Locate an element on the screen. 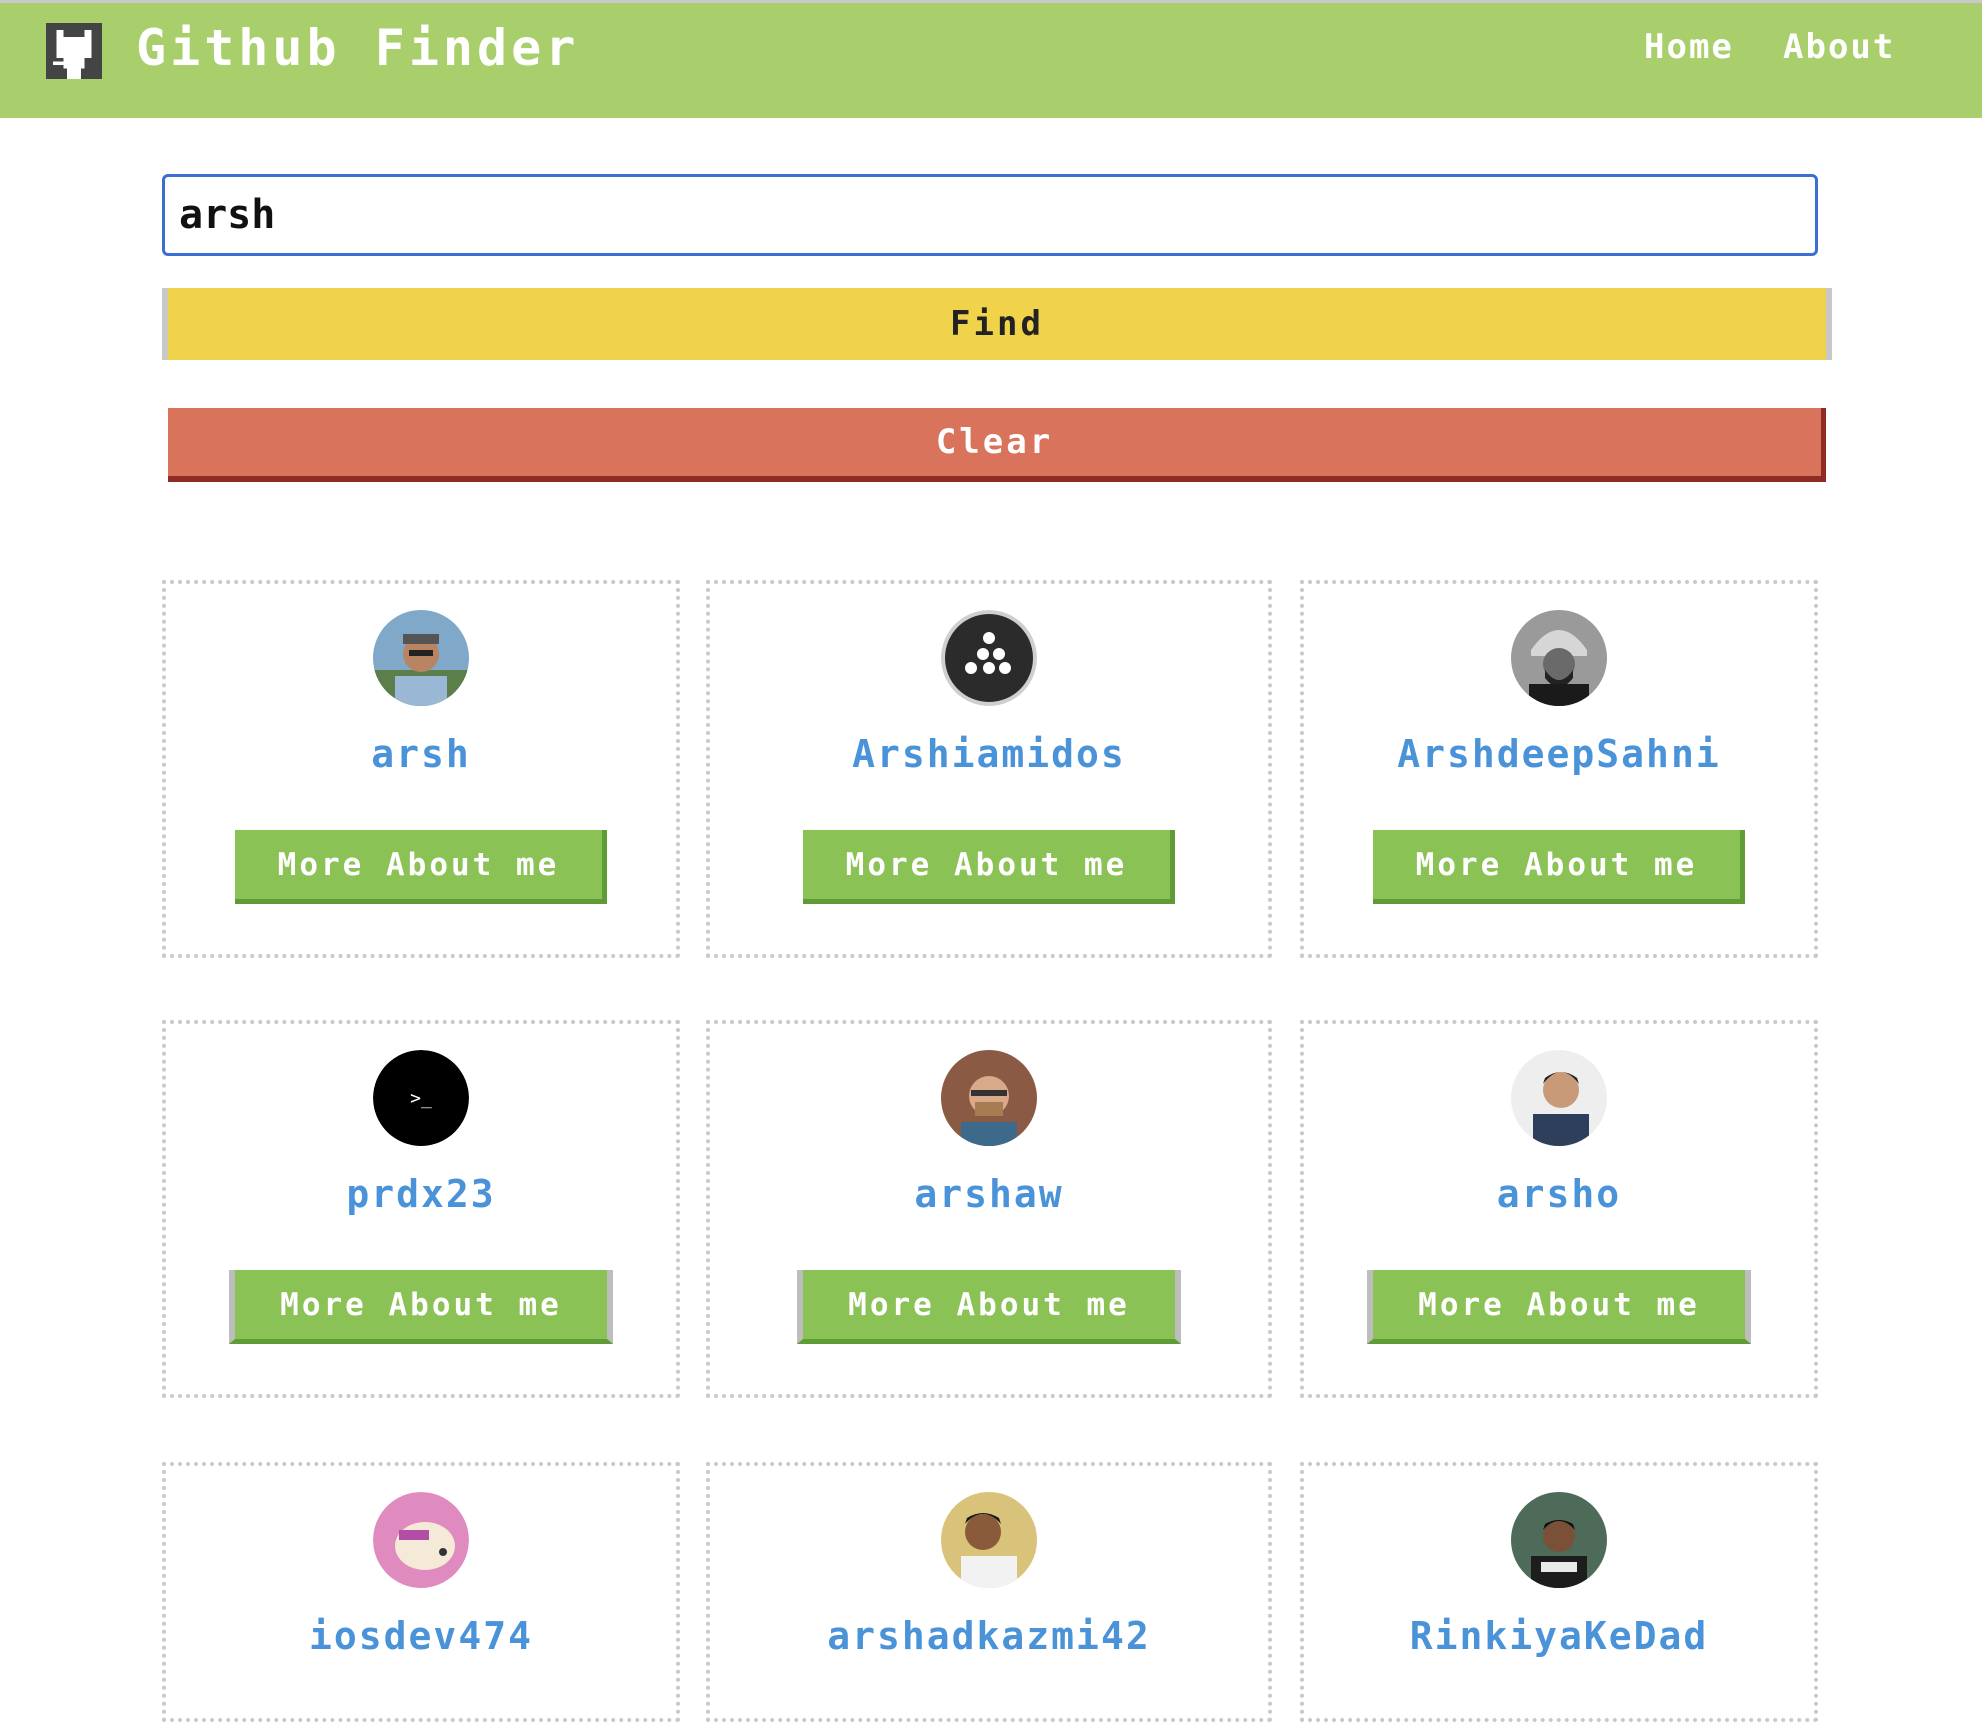 The width and height of the screenshot is (1982, 1722). github-icon is located at coordinates (74, 51).